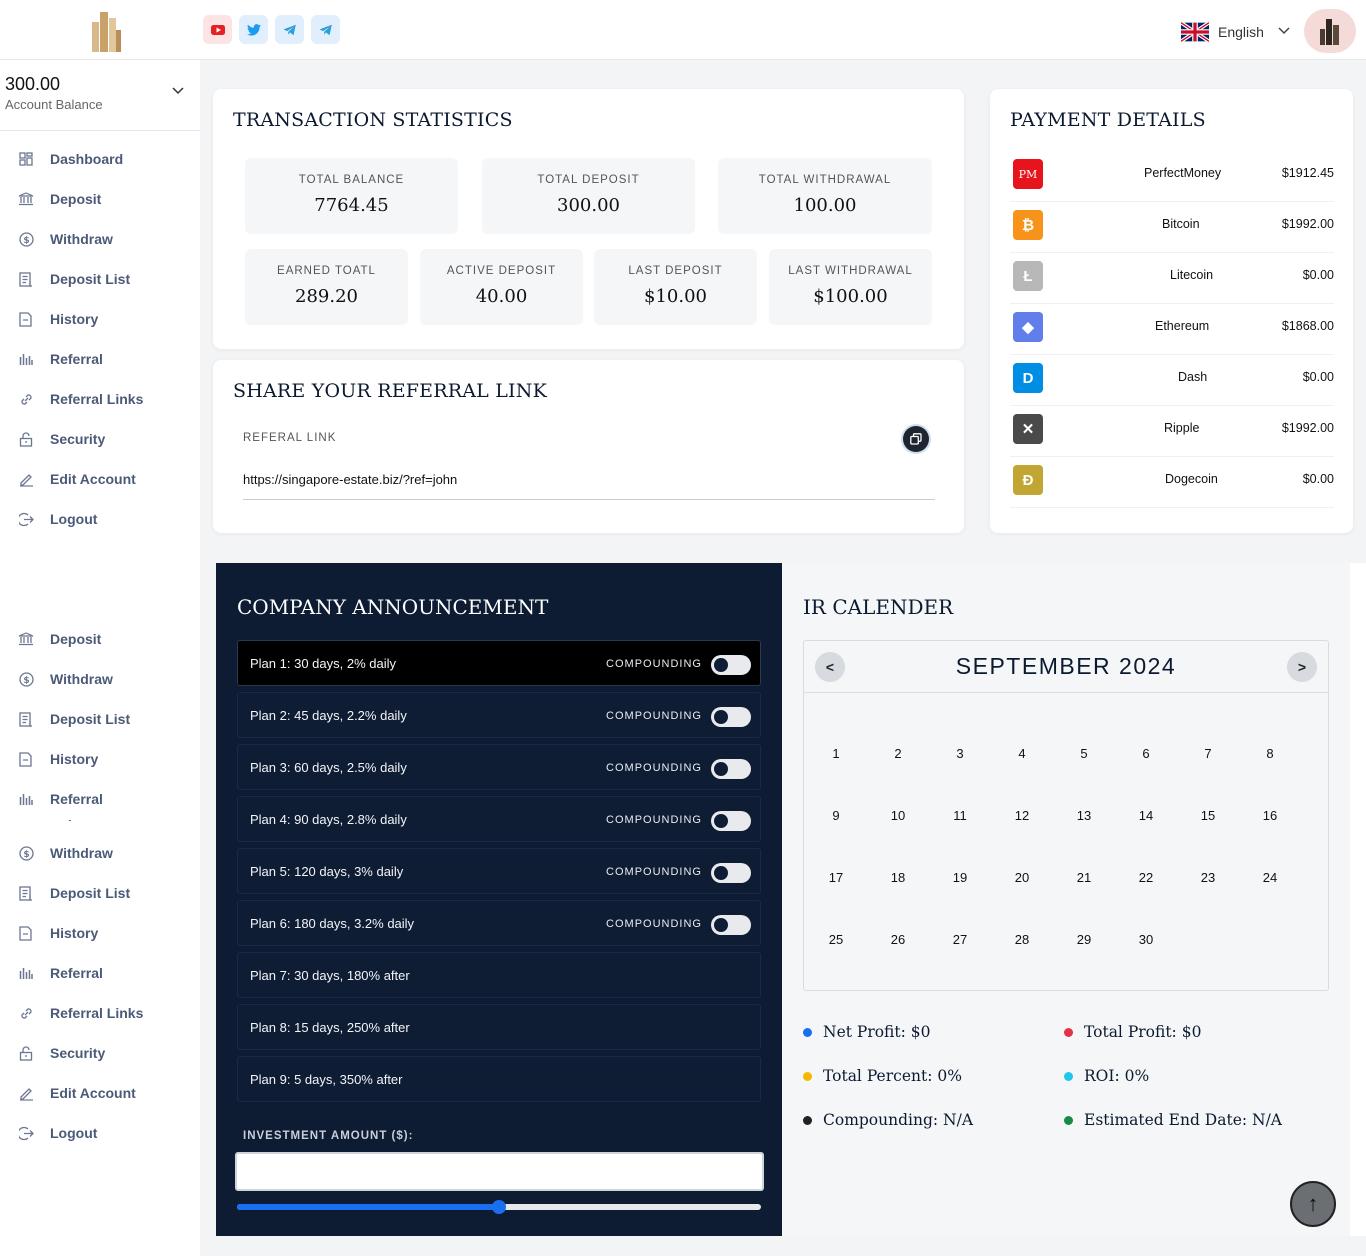 This screenshot has height=1256, width=1366. What do you see at coordinates (1208, 753) in the screenshot?
I see `calendar-day: 7` at bounding box center [1208, 753].